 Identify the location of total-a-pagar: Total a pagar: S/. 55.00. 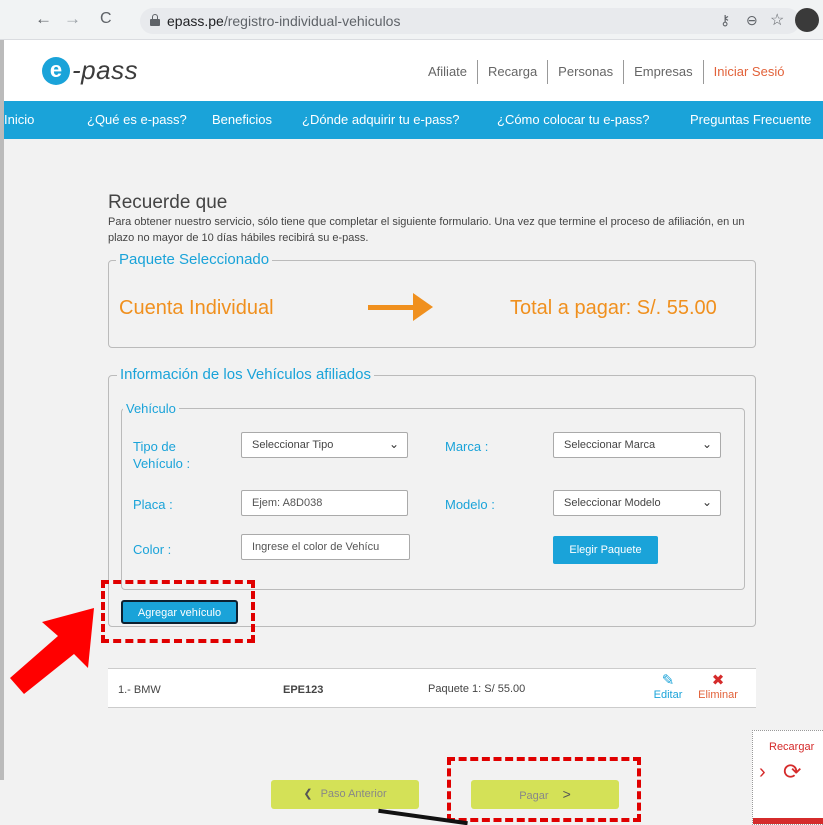
(613, 308).